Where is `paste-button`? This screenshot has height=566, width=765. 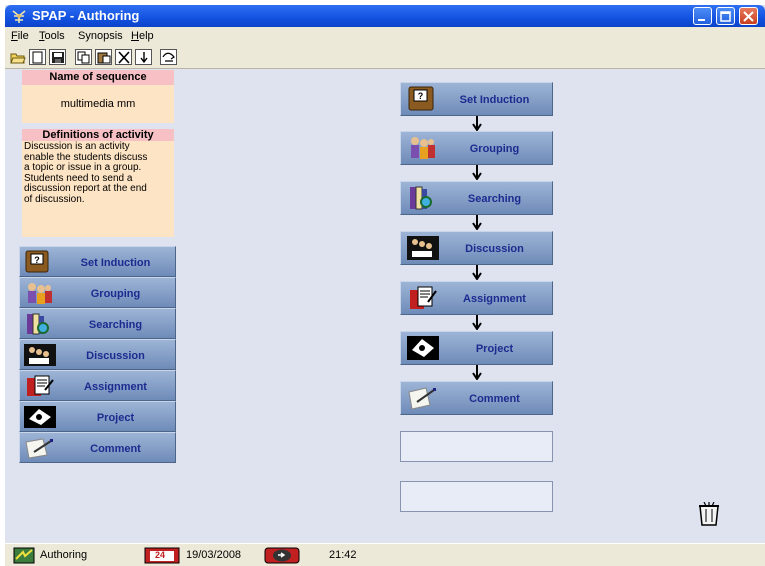
paste-button is located at coordinates (103, 57).